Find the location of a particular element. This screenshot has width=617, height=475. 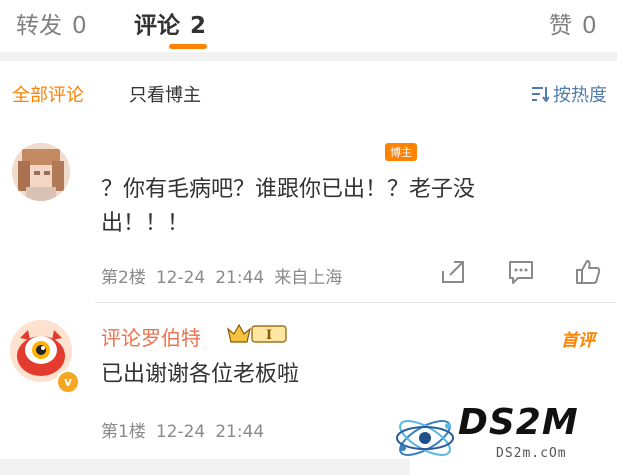

comment-text-line: 出！！！ is located at coordinates (145, 223).